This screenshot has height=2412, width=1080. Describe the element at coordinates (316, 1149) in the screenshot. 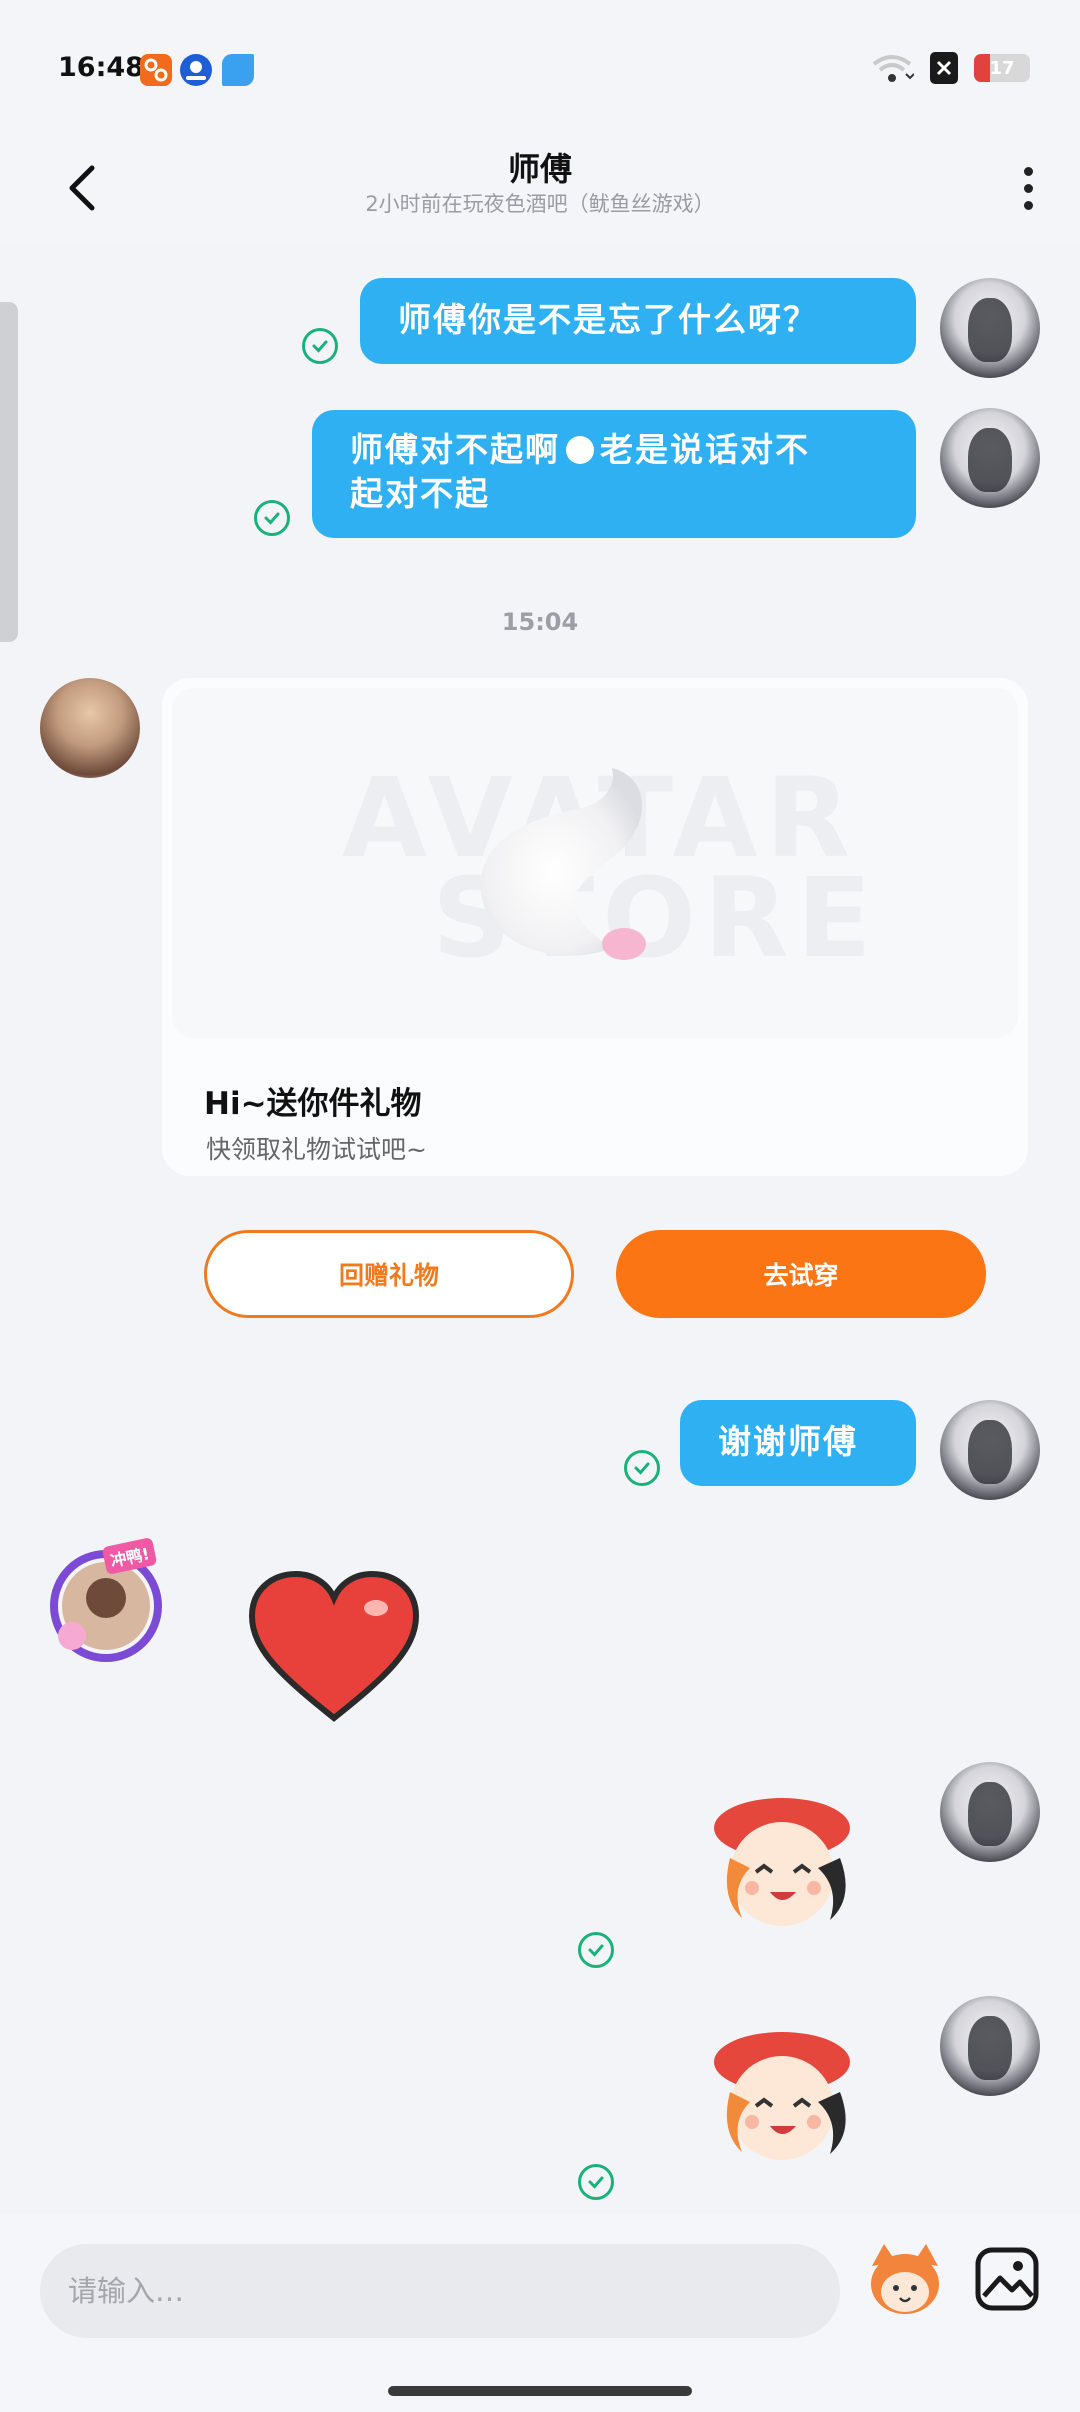

I see `gift-description: 快领取礼物试试吧~` at that location.